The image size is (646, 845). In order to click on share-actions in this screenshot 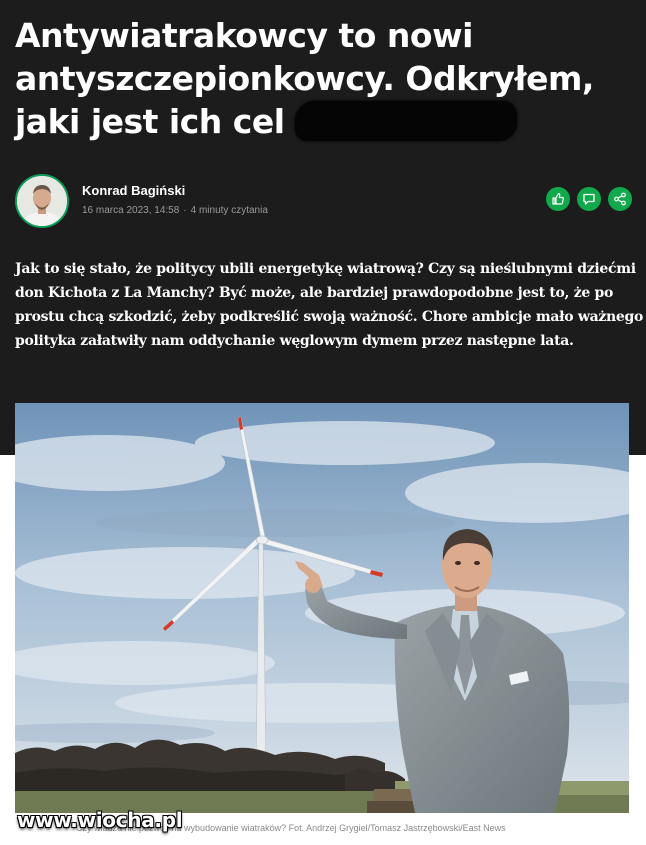, I will do `click(589, 199)`.